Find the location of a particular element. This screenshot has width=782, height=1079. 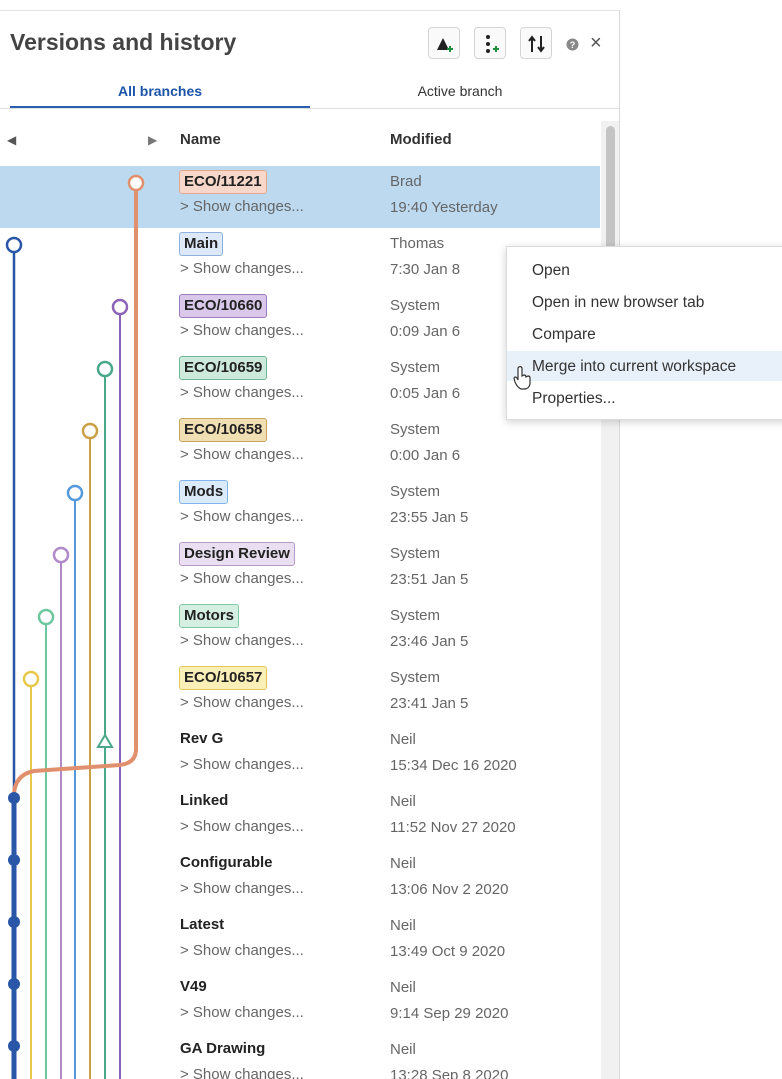

help-icon: ? is located at coordinates (572, 44).